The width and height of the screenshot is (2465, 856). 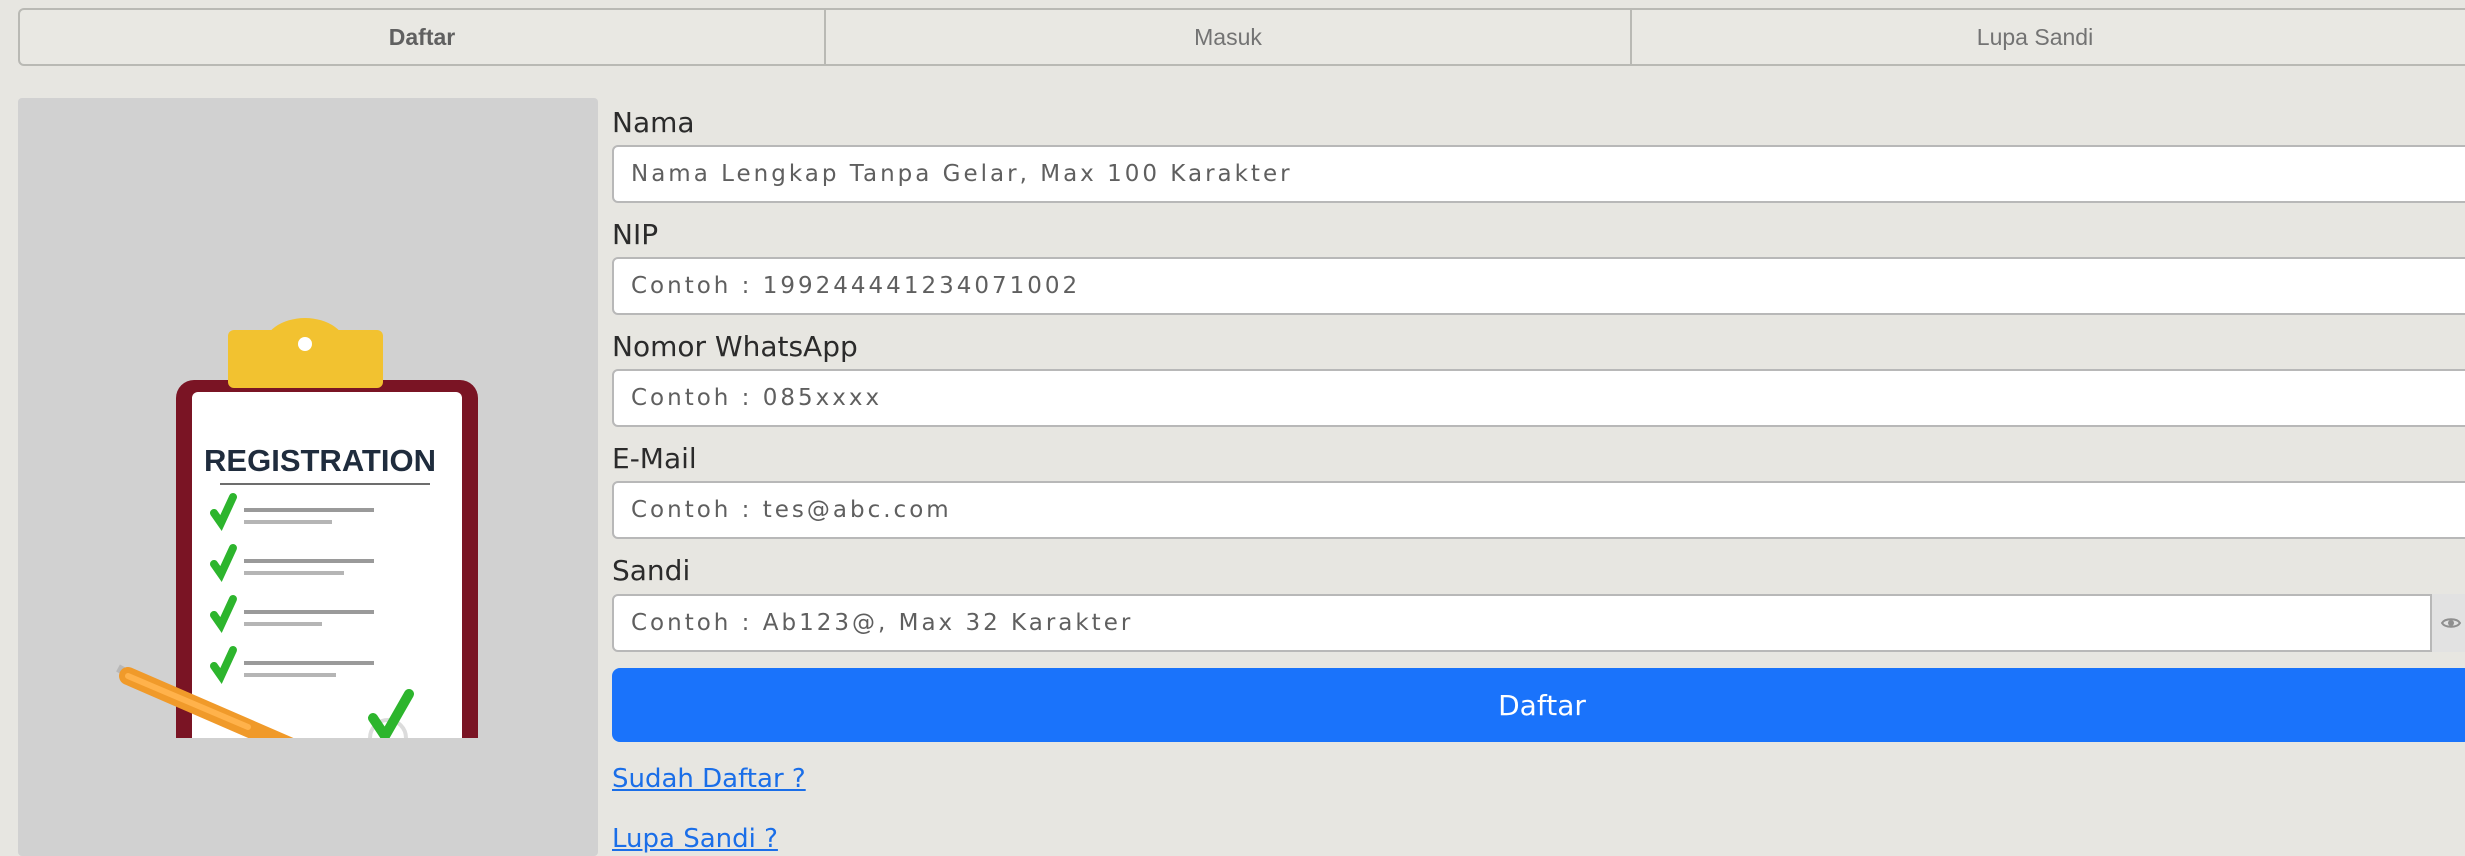 I want to click on link-sudah-daftar: Sudah Daftar ?, so click(x=709, y=779).